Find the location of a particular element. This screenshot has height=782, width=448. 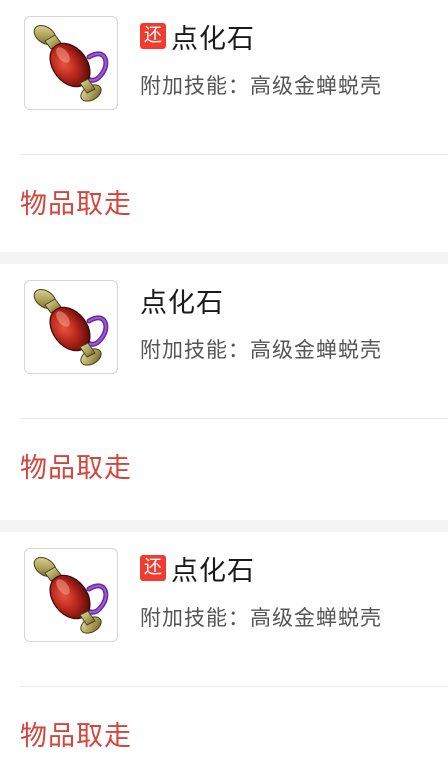

item-title: 点化石 is located at coordinates (182, 300).